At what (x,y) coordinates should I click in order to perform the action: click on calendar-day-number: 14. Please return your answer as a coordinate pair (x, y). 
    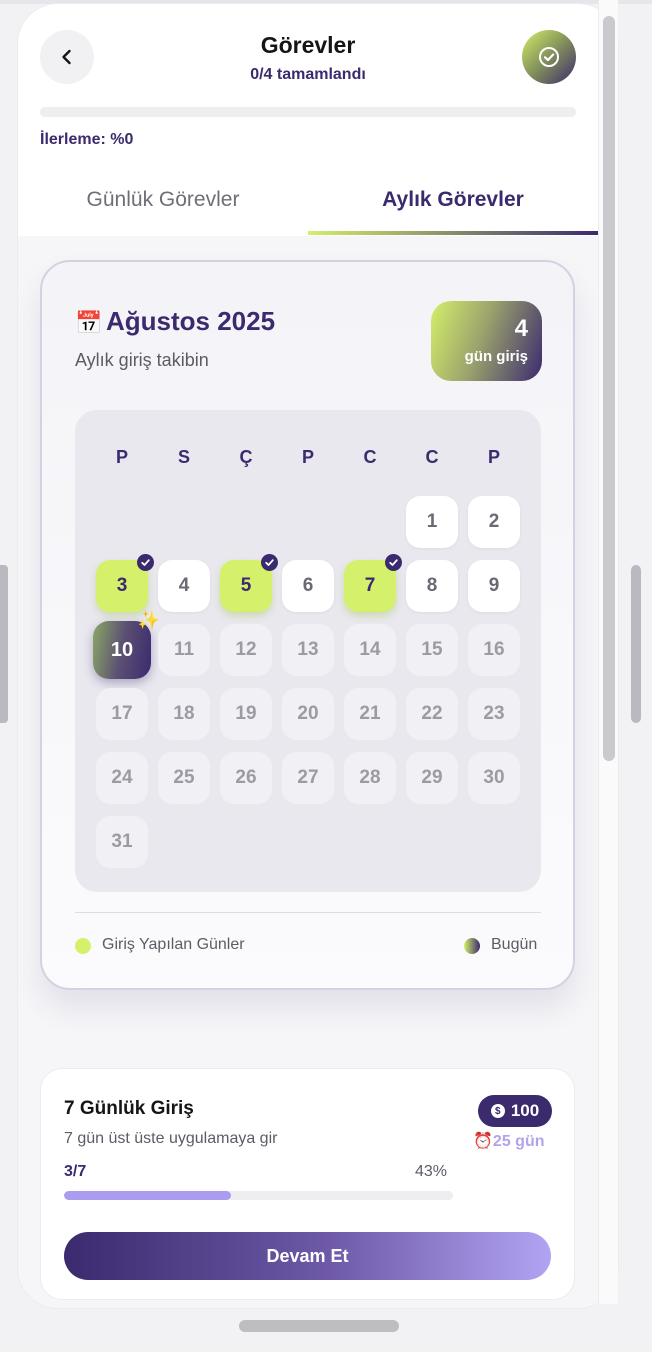
    Looking at the image, I should click on (370, 649).